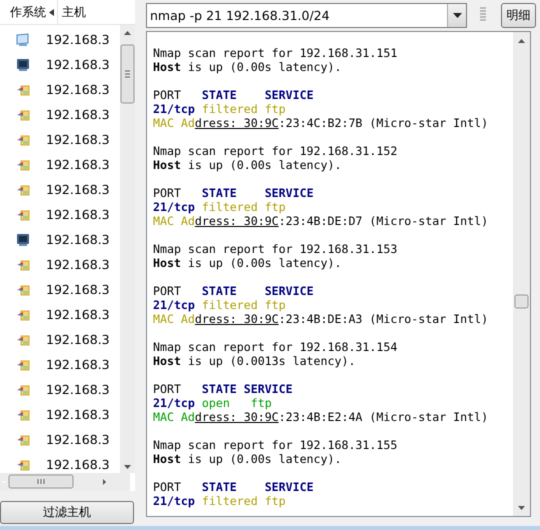 Image resolution: width=540 pixels, height=530 pixels. I want to click on output-line: MAC Address: 30:9C:23:4B:DE:D7 (Micro-star Intl), so click(320, 221).